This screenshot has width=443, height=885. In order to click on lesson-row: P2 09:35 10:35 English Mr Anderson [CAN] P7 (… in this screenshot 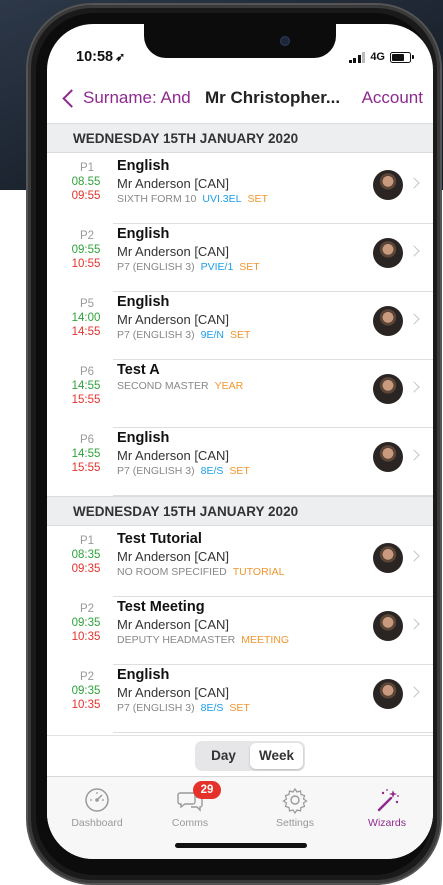, I will do `click(240, 699)`.